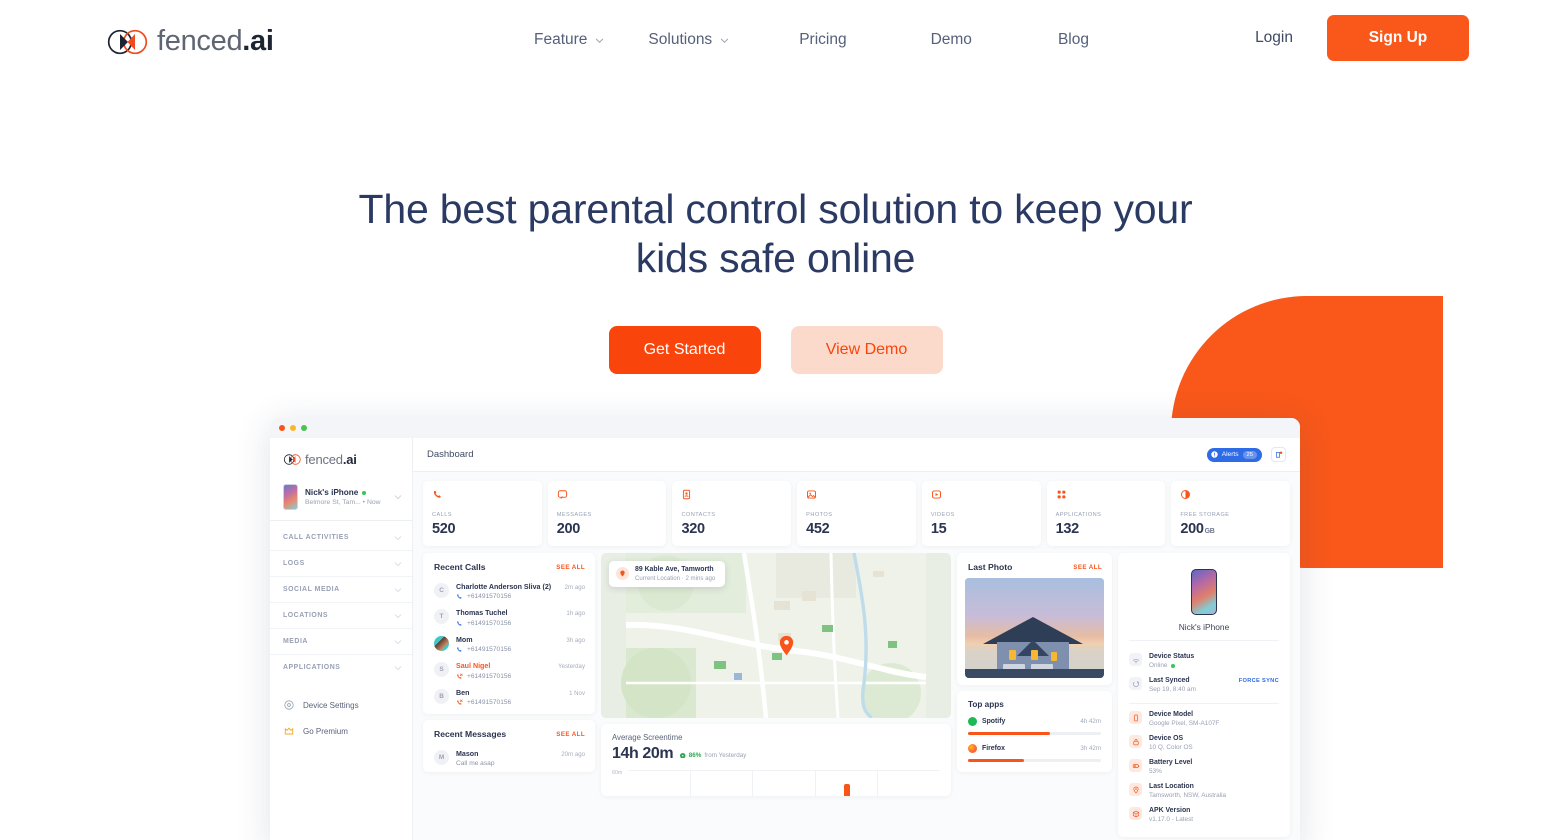 This screenshot has width=1551, height=840. Describe the element at coordinates (812, 494) in the screenshot. I see `photo-icon` at that location.